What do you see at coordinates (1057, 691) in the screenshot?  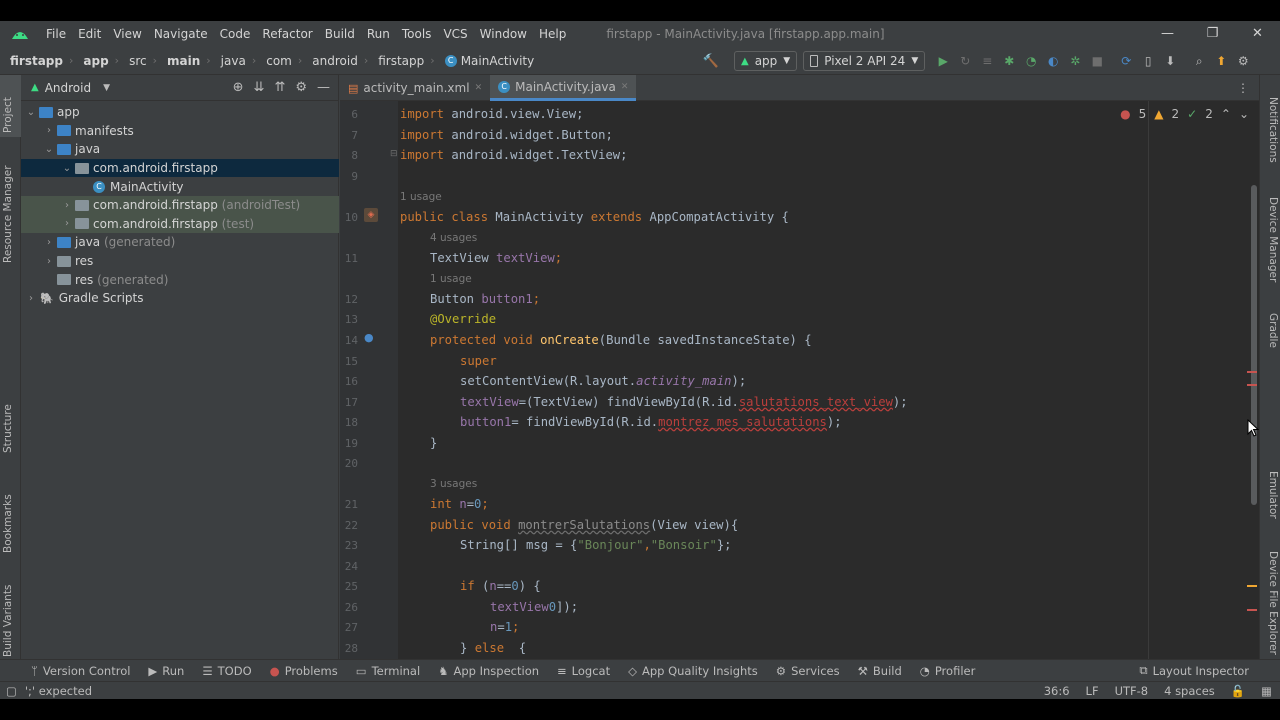 I see `caret-position: 36:6` at bounding box center [1057, 691].